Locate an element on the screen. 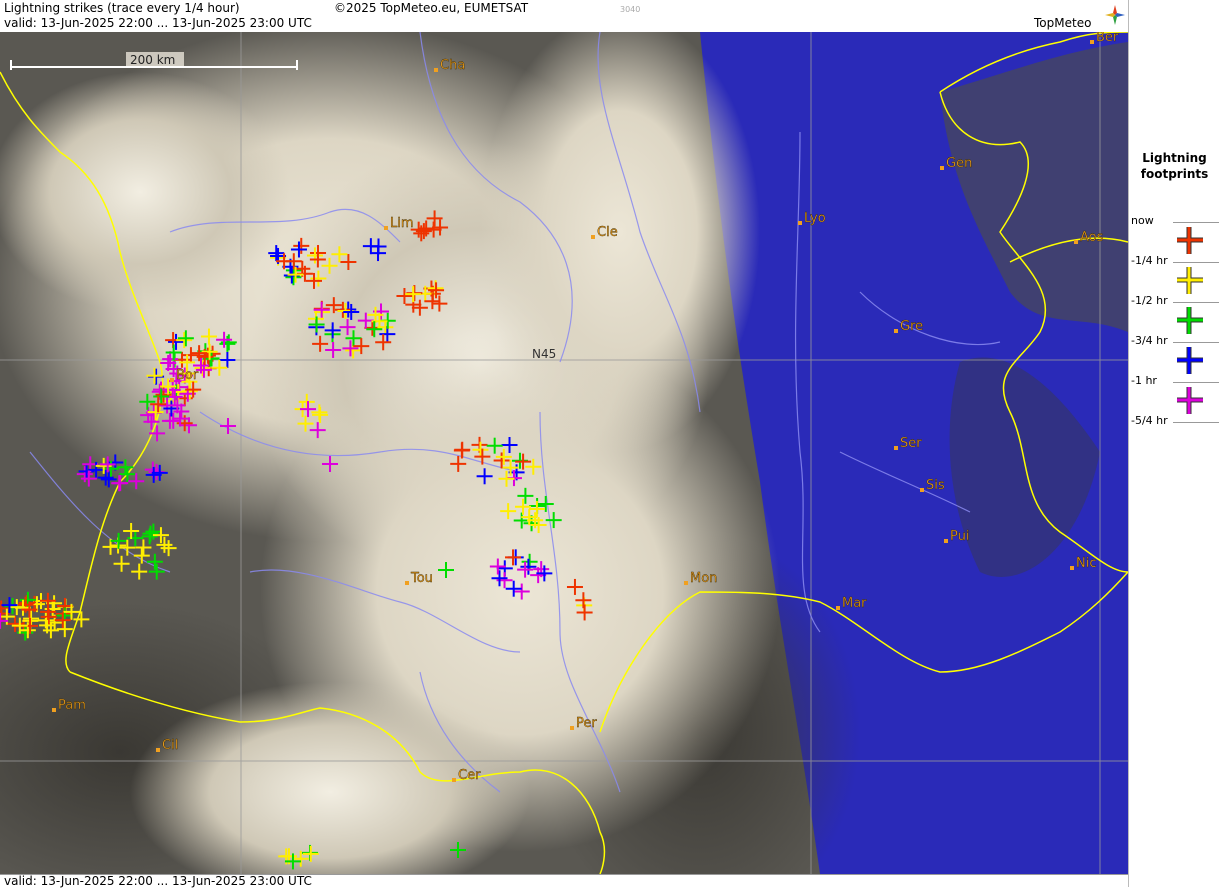  city-label: Ser is located at coordinates (911, 443).